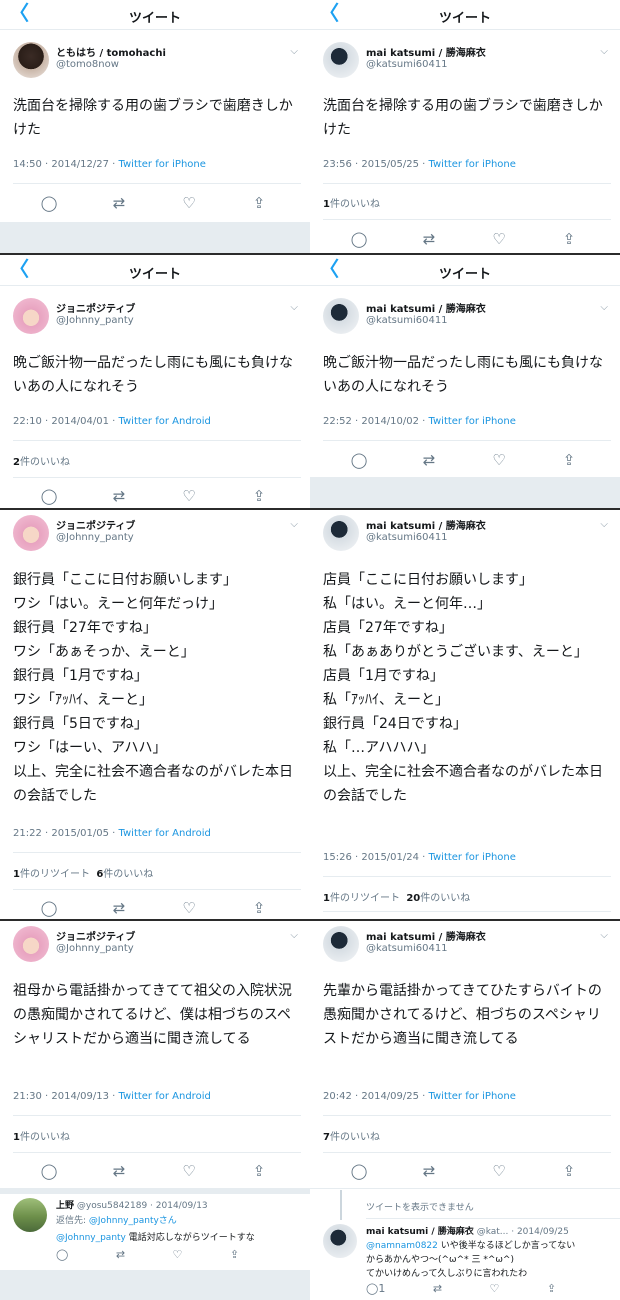 This screenshot has height=1300, width=620. Describe the element at coordinates (155, 237) in the screenshot. I see `separator-band` at that location.